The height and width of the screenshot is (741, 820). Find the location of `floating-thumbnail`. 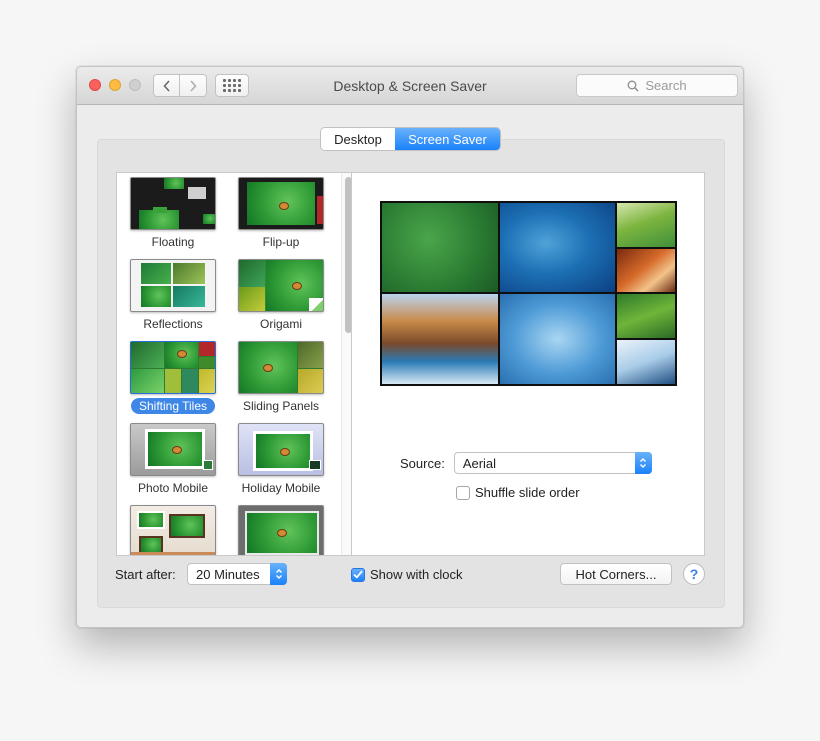

floating-thumbnail is located at coordinates (173, 203).